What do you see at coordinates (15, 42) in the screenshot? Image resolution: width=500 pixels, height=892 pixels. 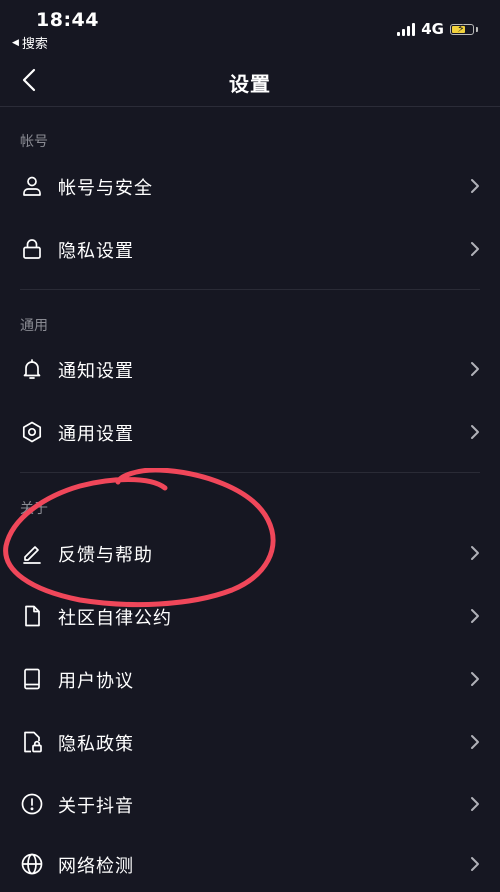 I see `back-triangle-icon: ◀` at bounding box center [15, 42].